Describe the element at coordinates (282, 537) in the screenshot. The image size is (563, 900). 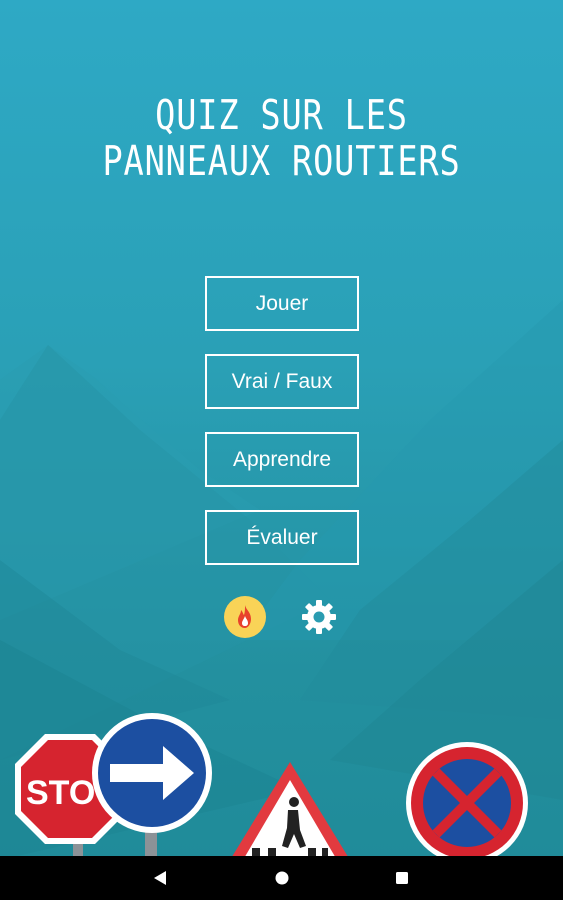
I see `evaluate-button: Évaluer` at that location.